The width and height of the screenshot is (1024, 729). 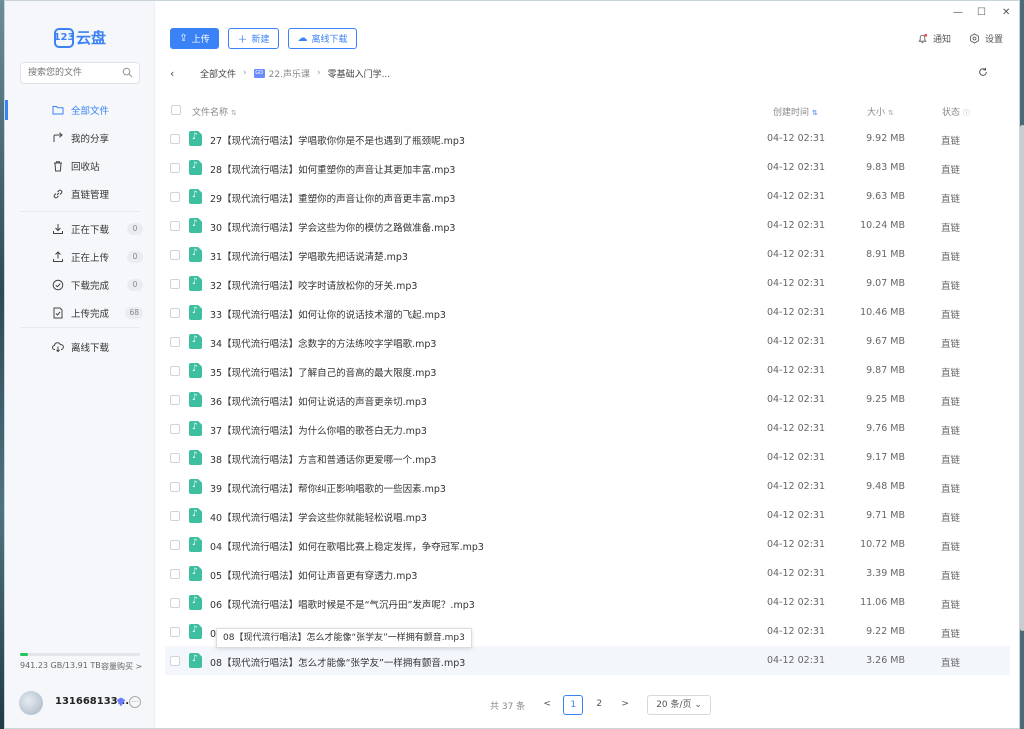 What do you see at coordinates (127, 72) in the screenshot?
I see `search-icon` at bounding box center [127, 72].